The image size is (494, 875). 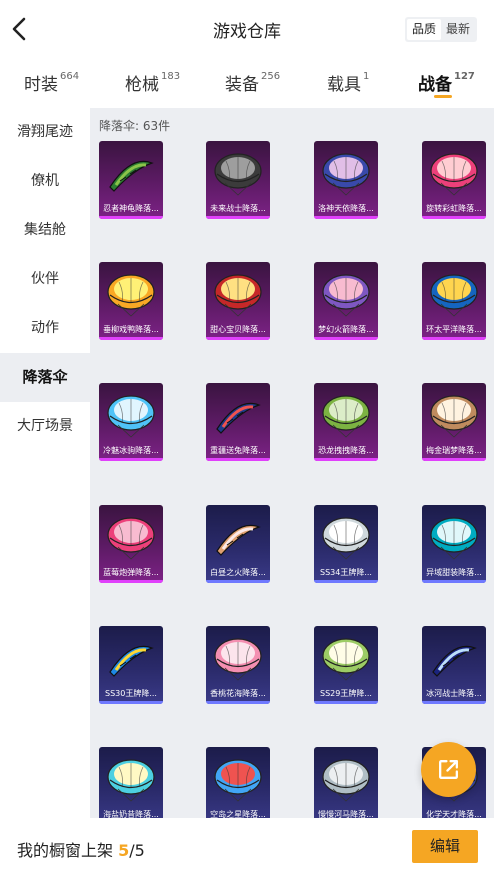 I want to click on sort-by-quality: 品质, so click(x=424, y=29).